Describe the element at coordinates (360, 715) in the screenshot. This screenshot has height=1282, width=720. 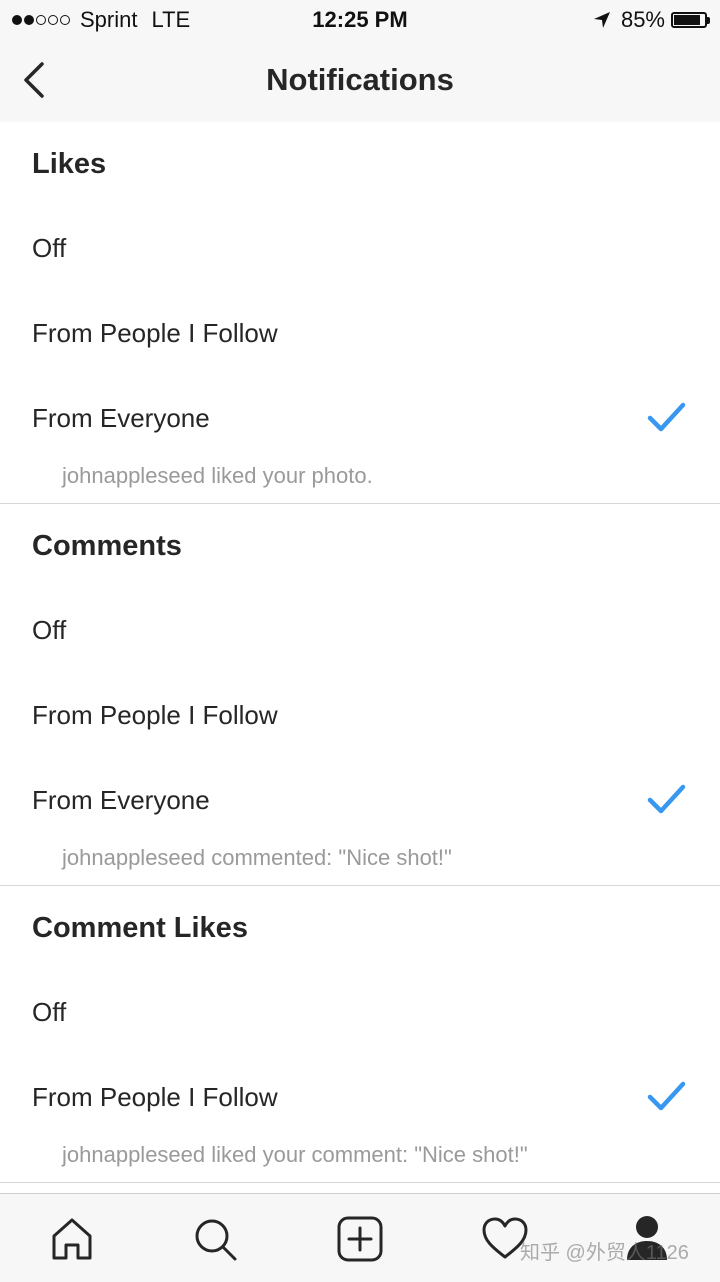
I see `option-comments-following: From People I Follow` at that location.